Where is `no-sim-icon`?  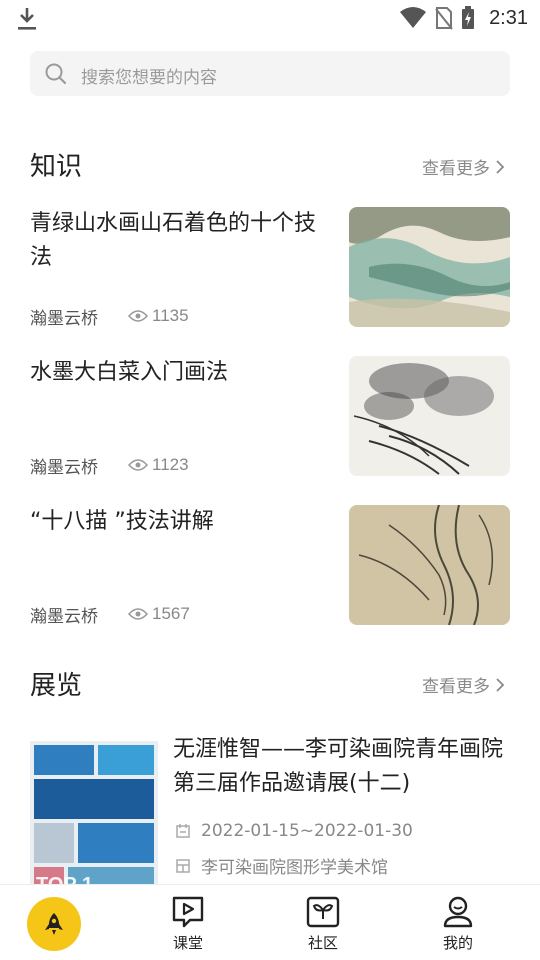 no-sim-icon is located at coordinates (444, 18).